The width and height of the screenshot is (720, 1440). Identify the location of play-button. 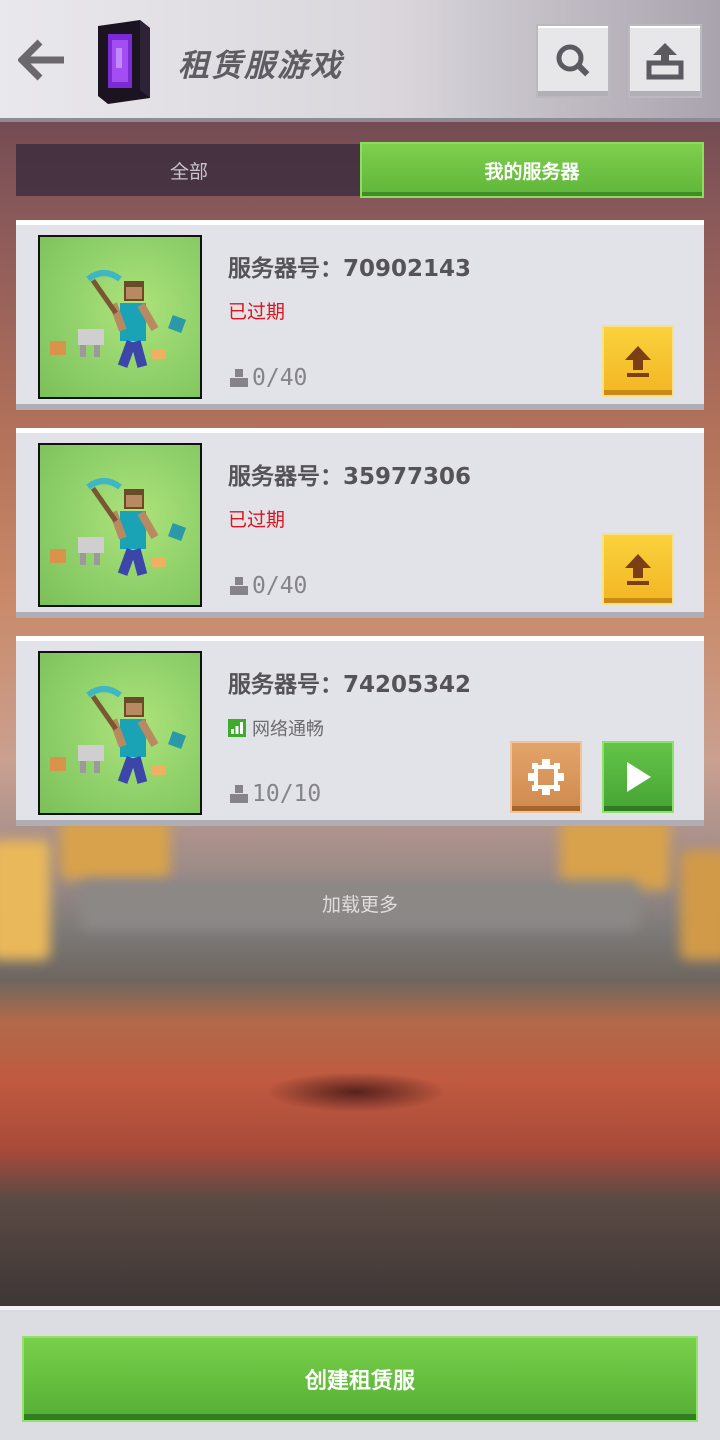
(638, 777).